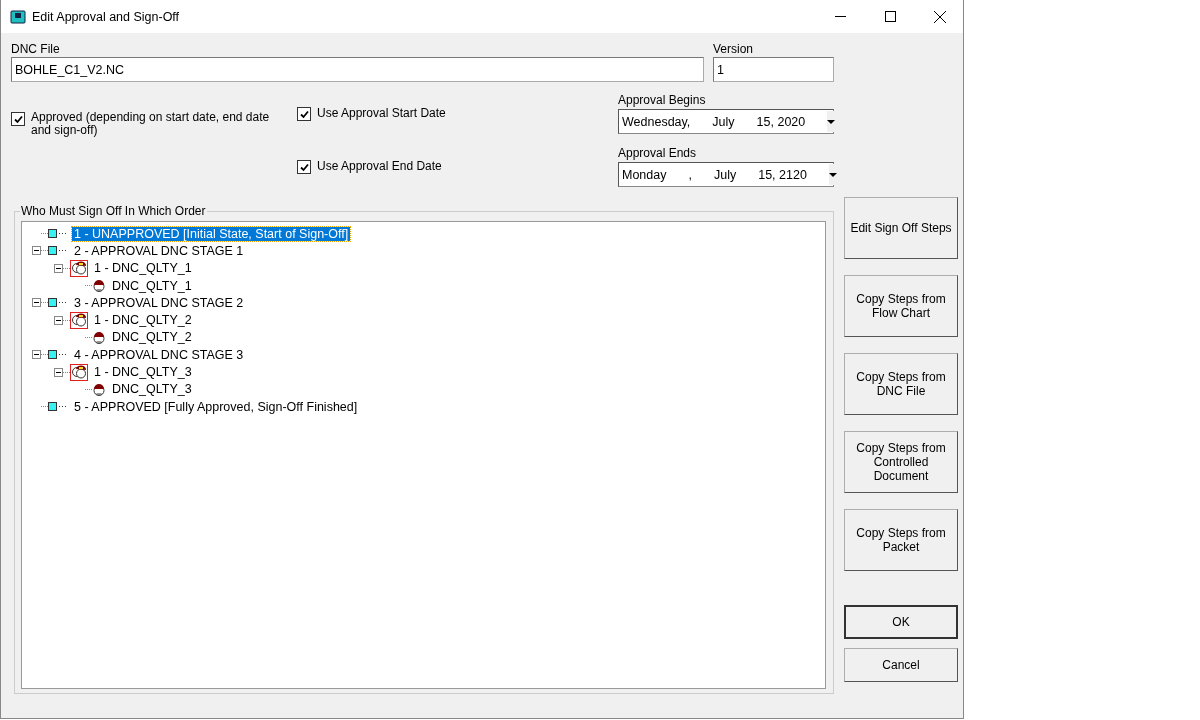  What do you see at coordinates (901, 384) in the screenshot?
I see `action-button: Copy Steps from DNC File` at bounding box center [901, 384].